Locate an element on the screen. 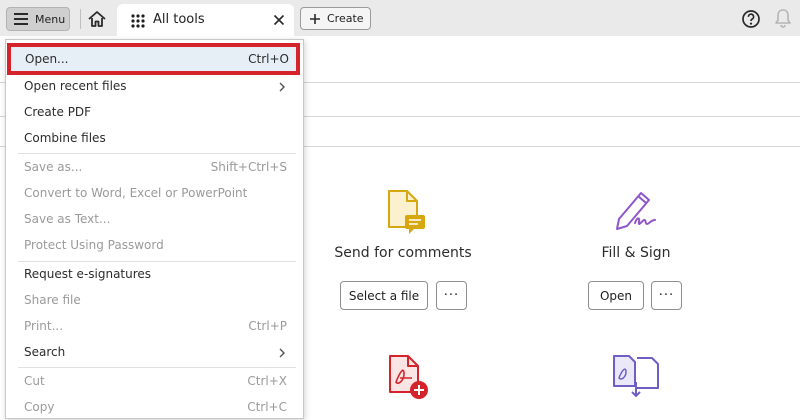 The height and width of the screenshot is (420, 800). menu-item-label: Search is located at coordinates (45, 352).